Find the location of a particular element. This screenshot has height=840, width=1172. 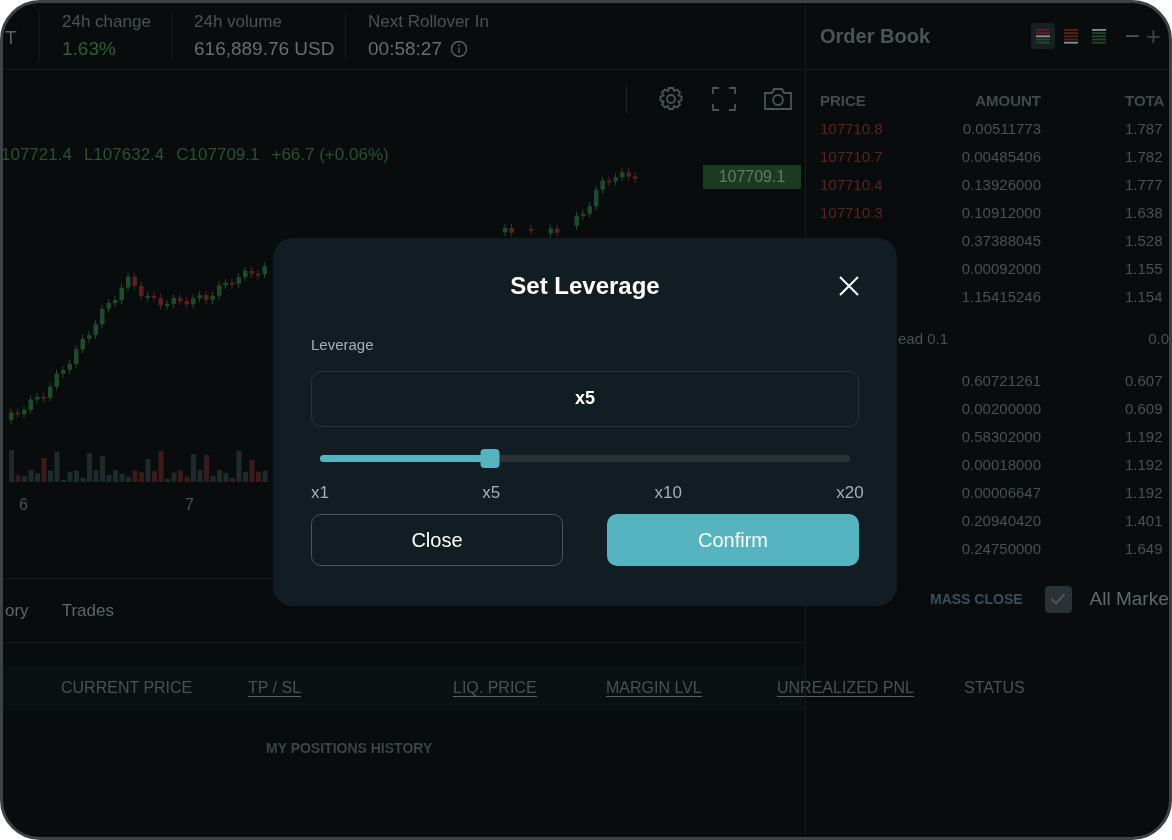

price-cell: 107710.7 is located at coordinates (851, 156).